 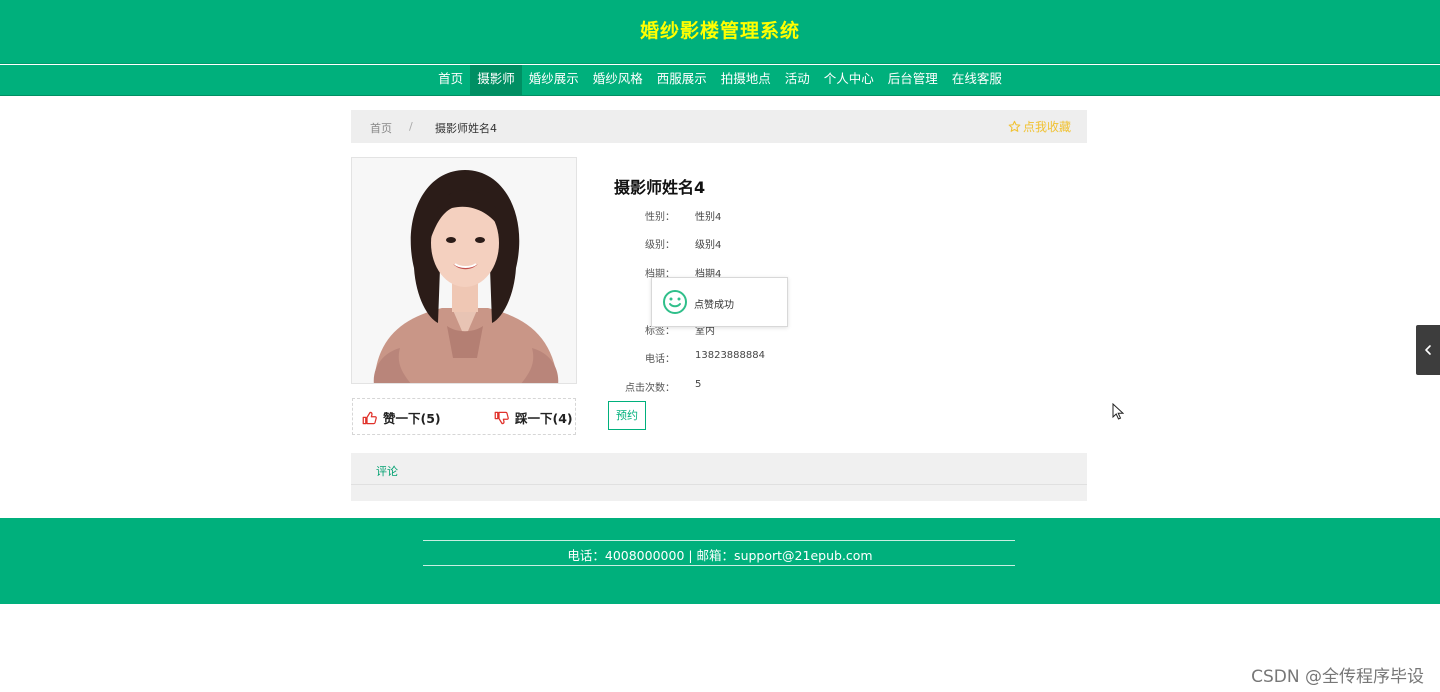 I want to click on nav-item-admin: 后台管理, so click(x=913, y=80).